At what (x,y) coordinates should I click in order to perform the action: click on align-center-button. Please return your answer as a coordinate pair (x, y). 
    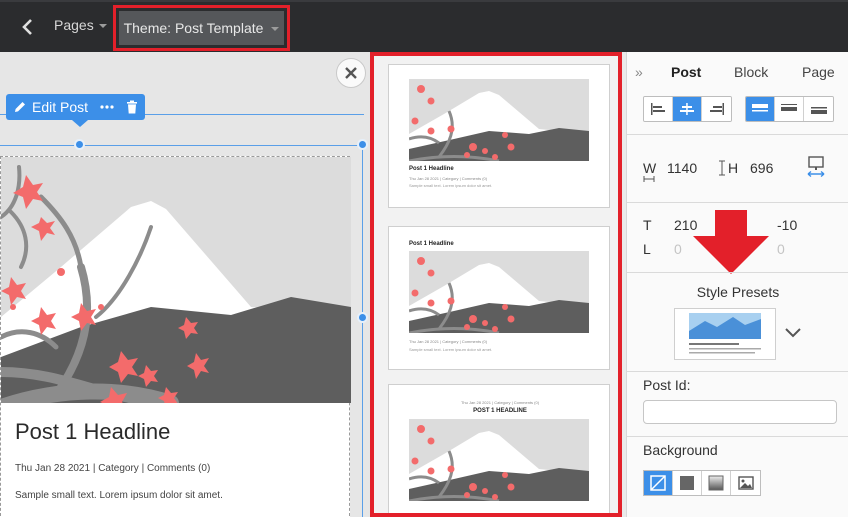
    Looking at the image, I should click on (687, 109).